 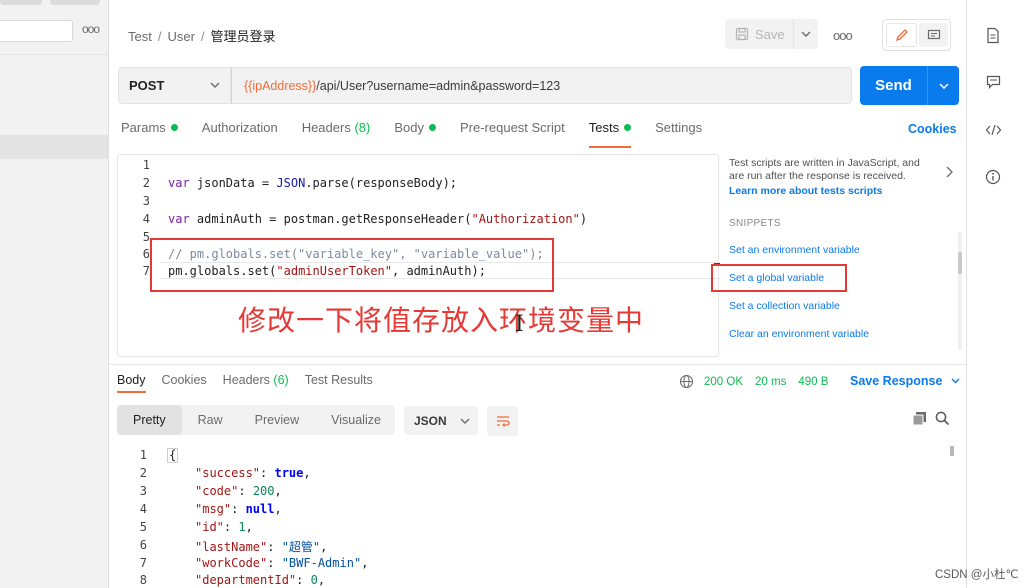 I want to click on search-icon, so click(x=942, y=420).